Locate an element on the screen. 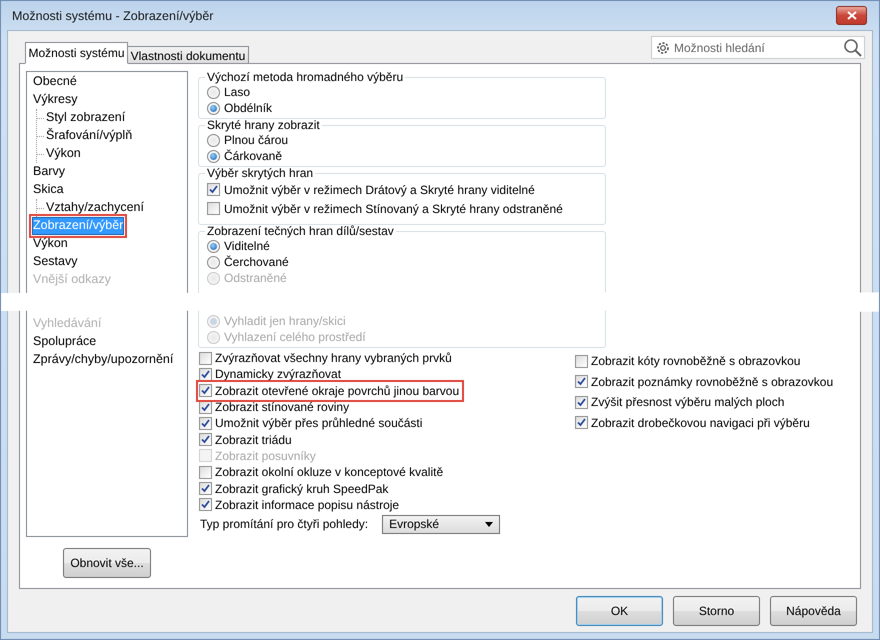 The height and width of the screenshot is (640, 880). option-label: Zobrazit okolní okluze v konceptové kvalitě is located at coordinates (329, 472).